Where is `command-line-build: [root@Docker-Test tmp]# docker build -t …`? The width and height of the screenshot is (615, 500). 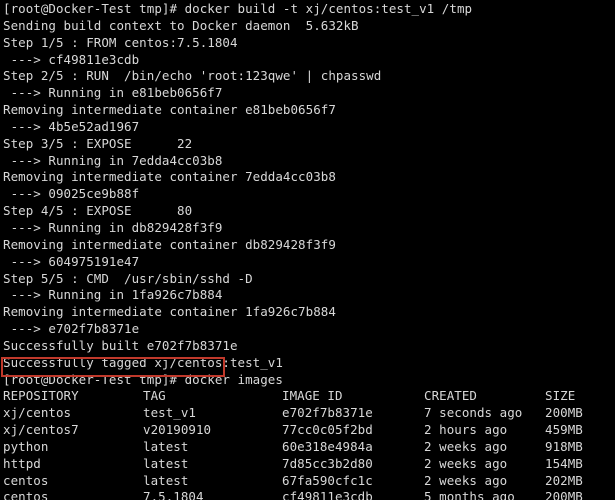 command-line-build: [root@Docker-Test tmp]# docker build -t … is located at coordinates (238, 8).